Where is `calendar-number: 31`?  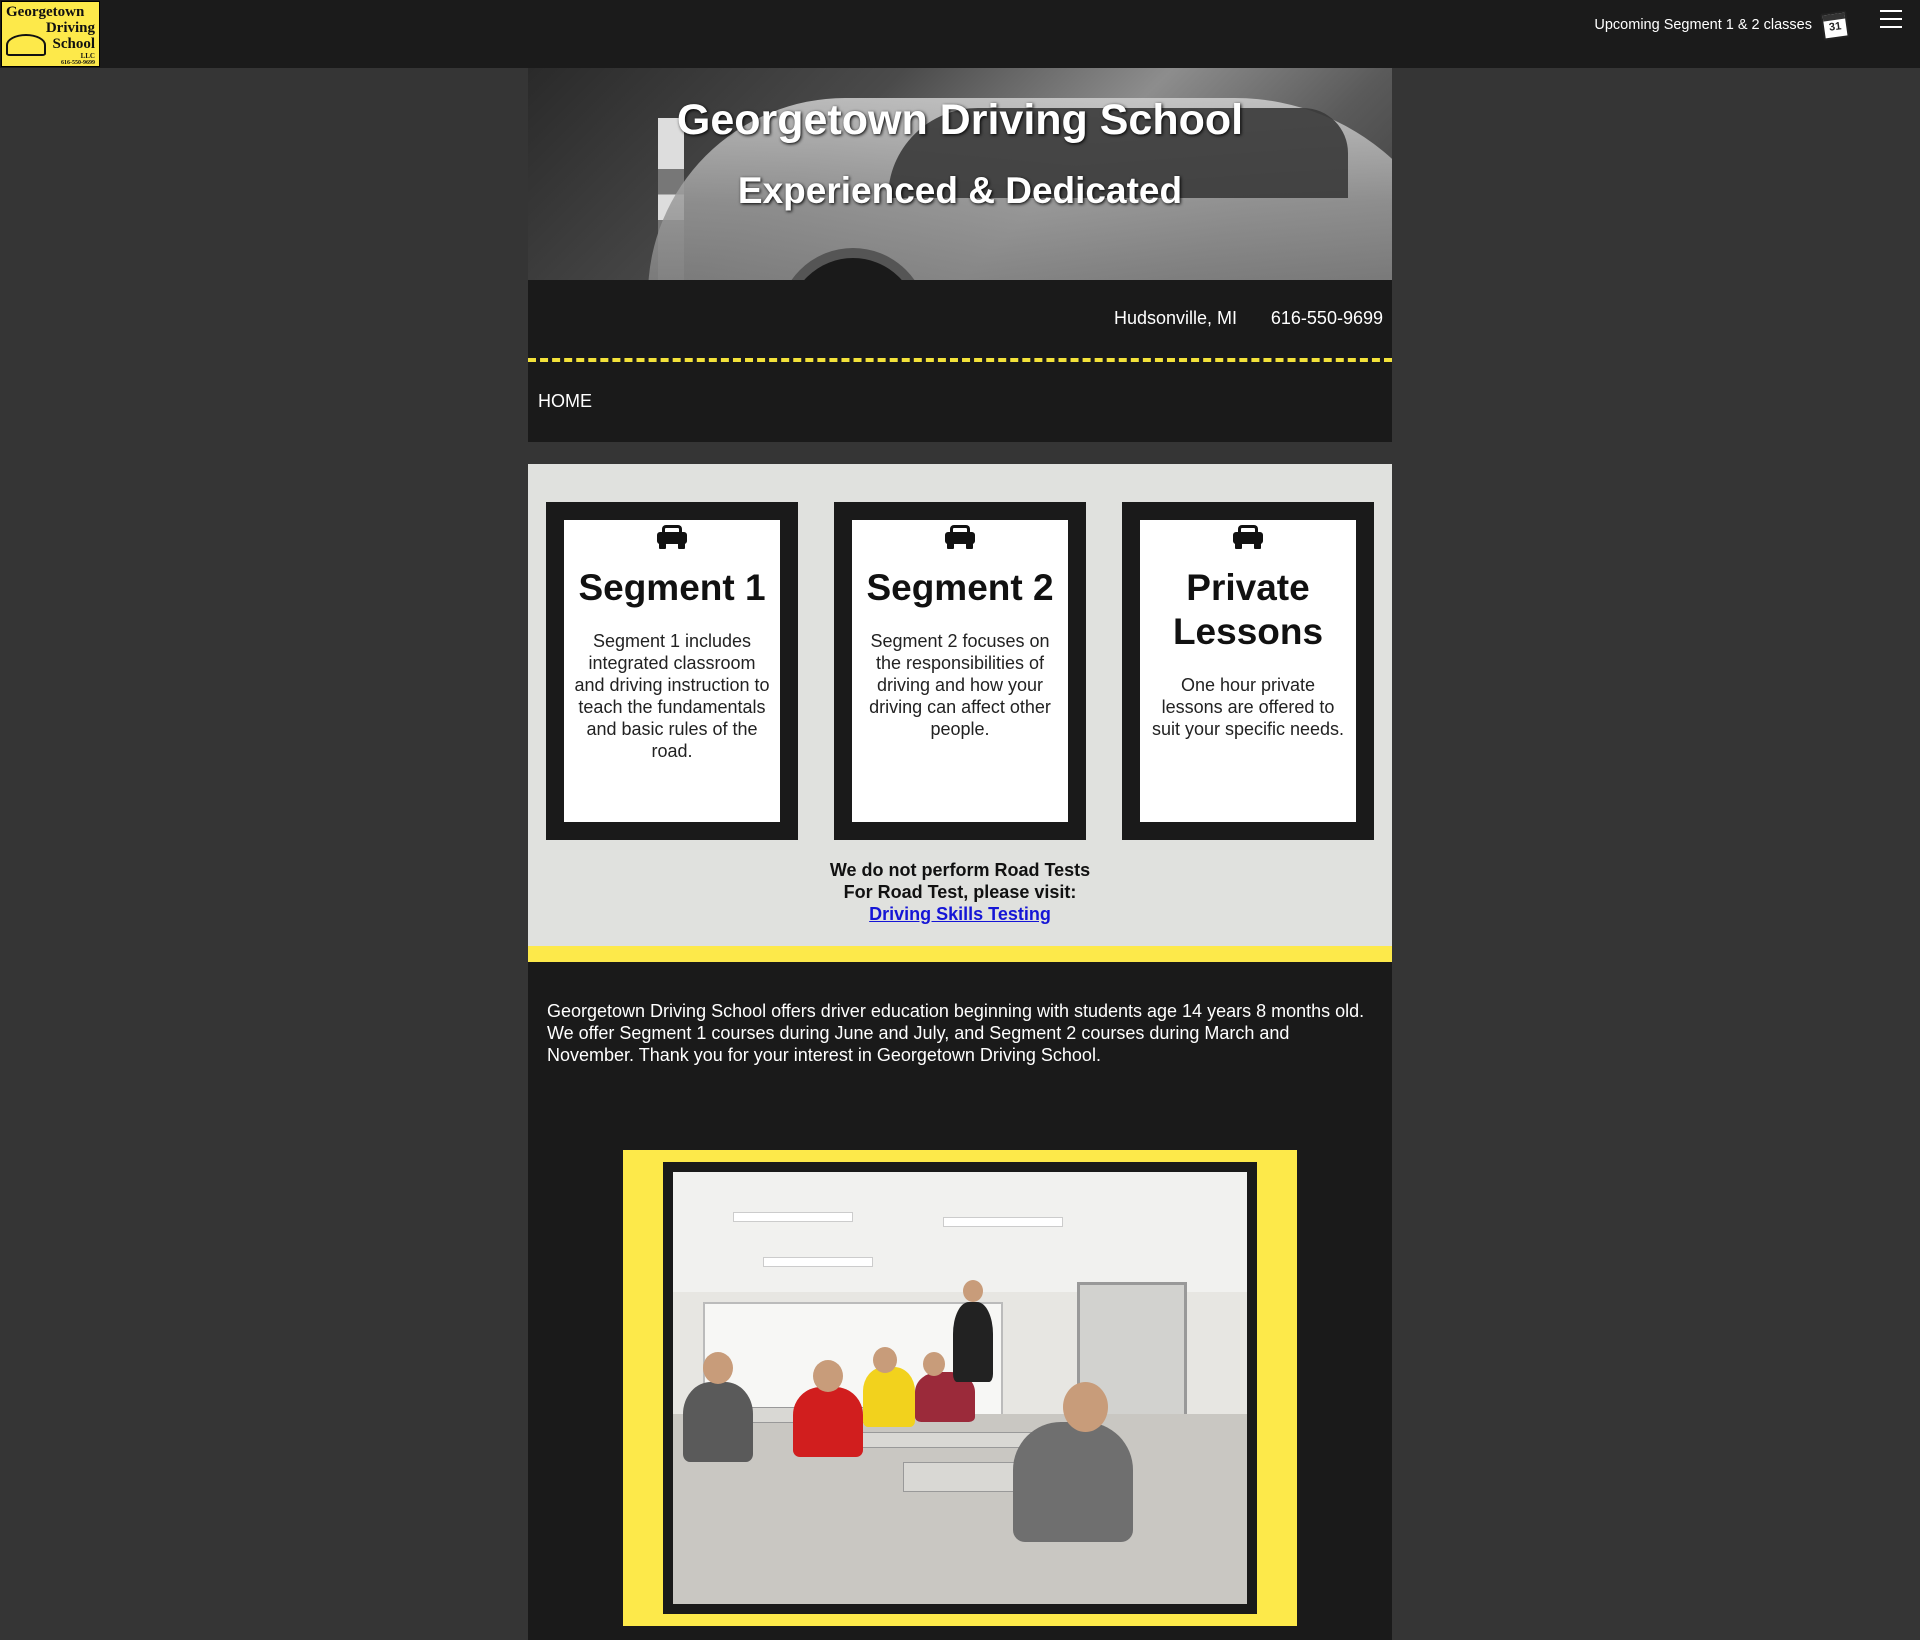
calendar-number: 31 is located at coordinates (1835, 27).